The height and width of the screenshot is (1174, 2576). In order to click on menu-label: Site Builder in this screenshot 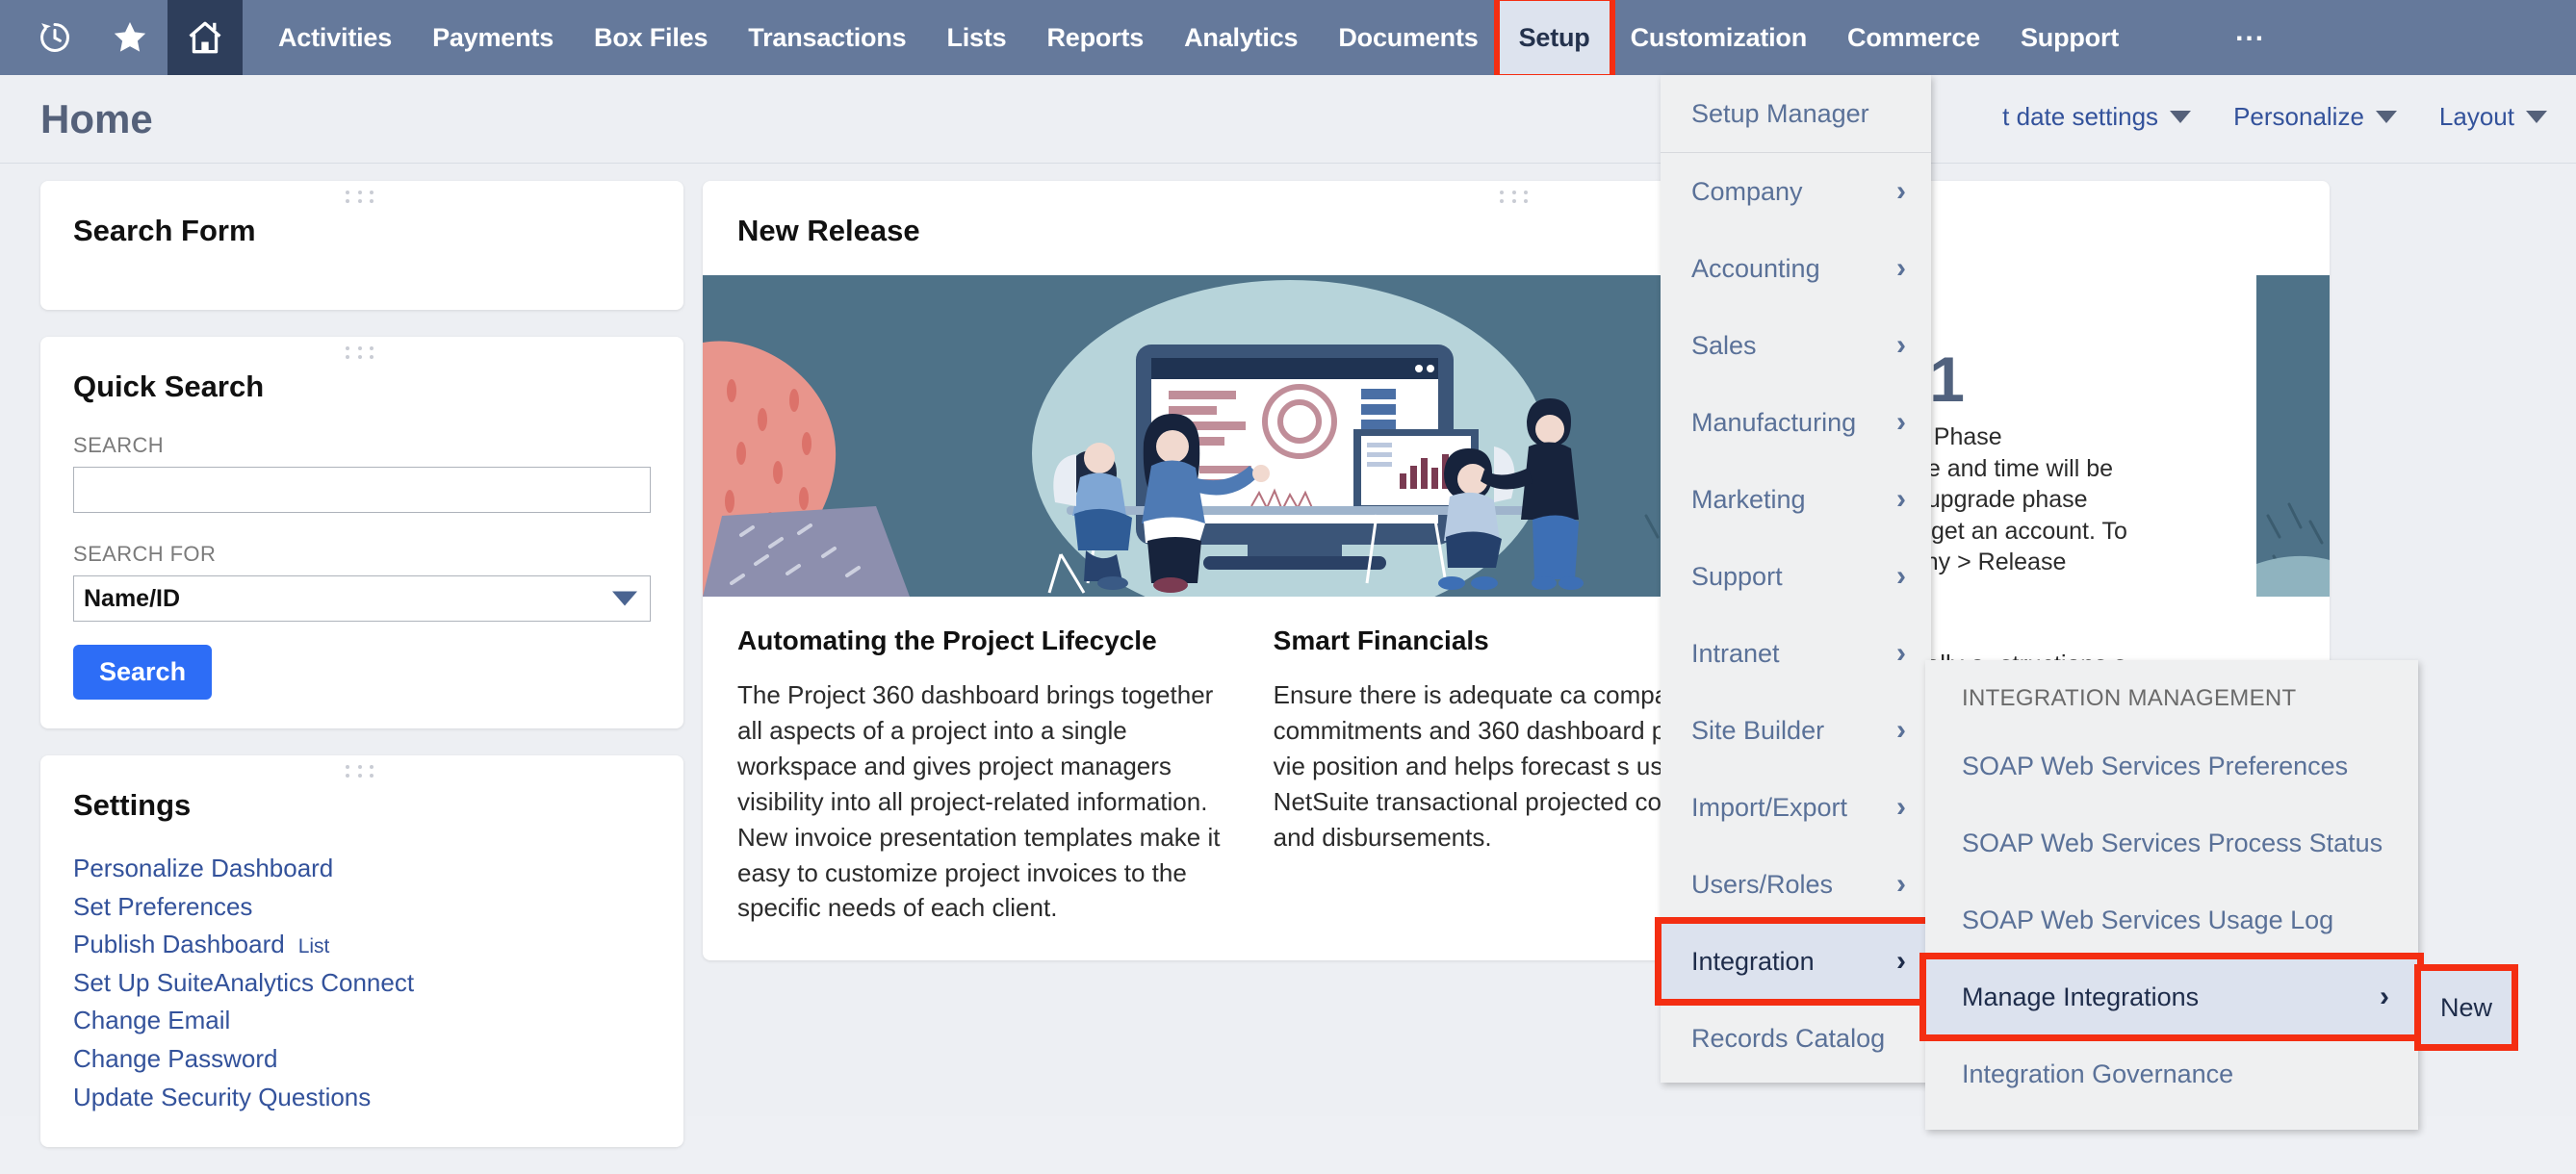, I will do `click(1758, 730)`.